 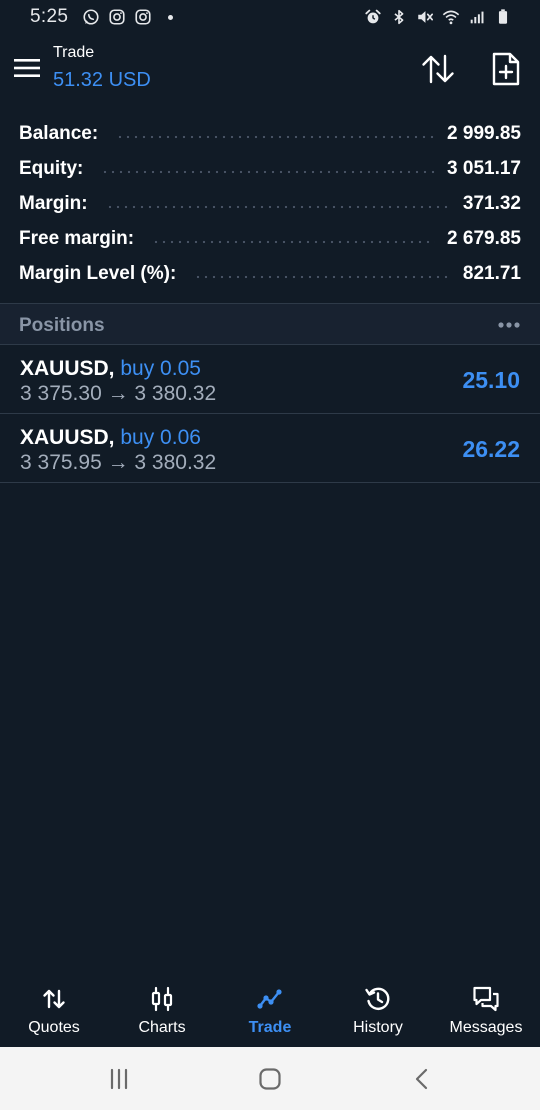 What do you see at coordinates (270, 324) in the screenshot?
I see `positions-header: Positions` at bounding box center [270, 324].